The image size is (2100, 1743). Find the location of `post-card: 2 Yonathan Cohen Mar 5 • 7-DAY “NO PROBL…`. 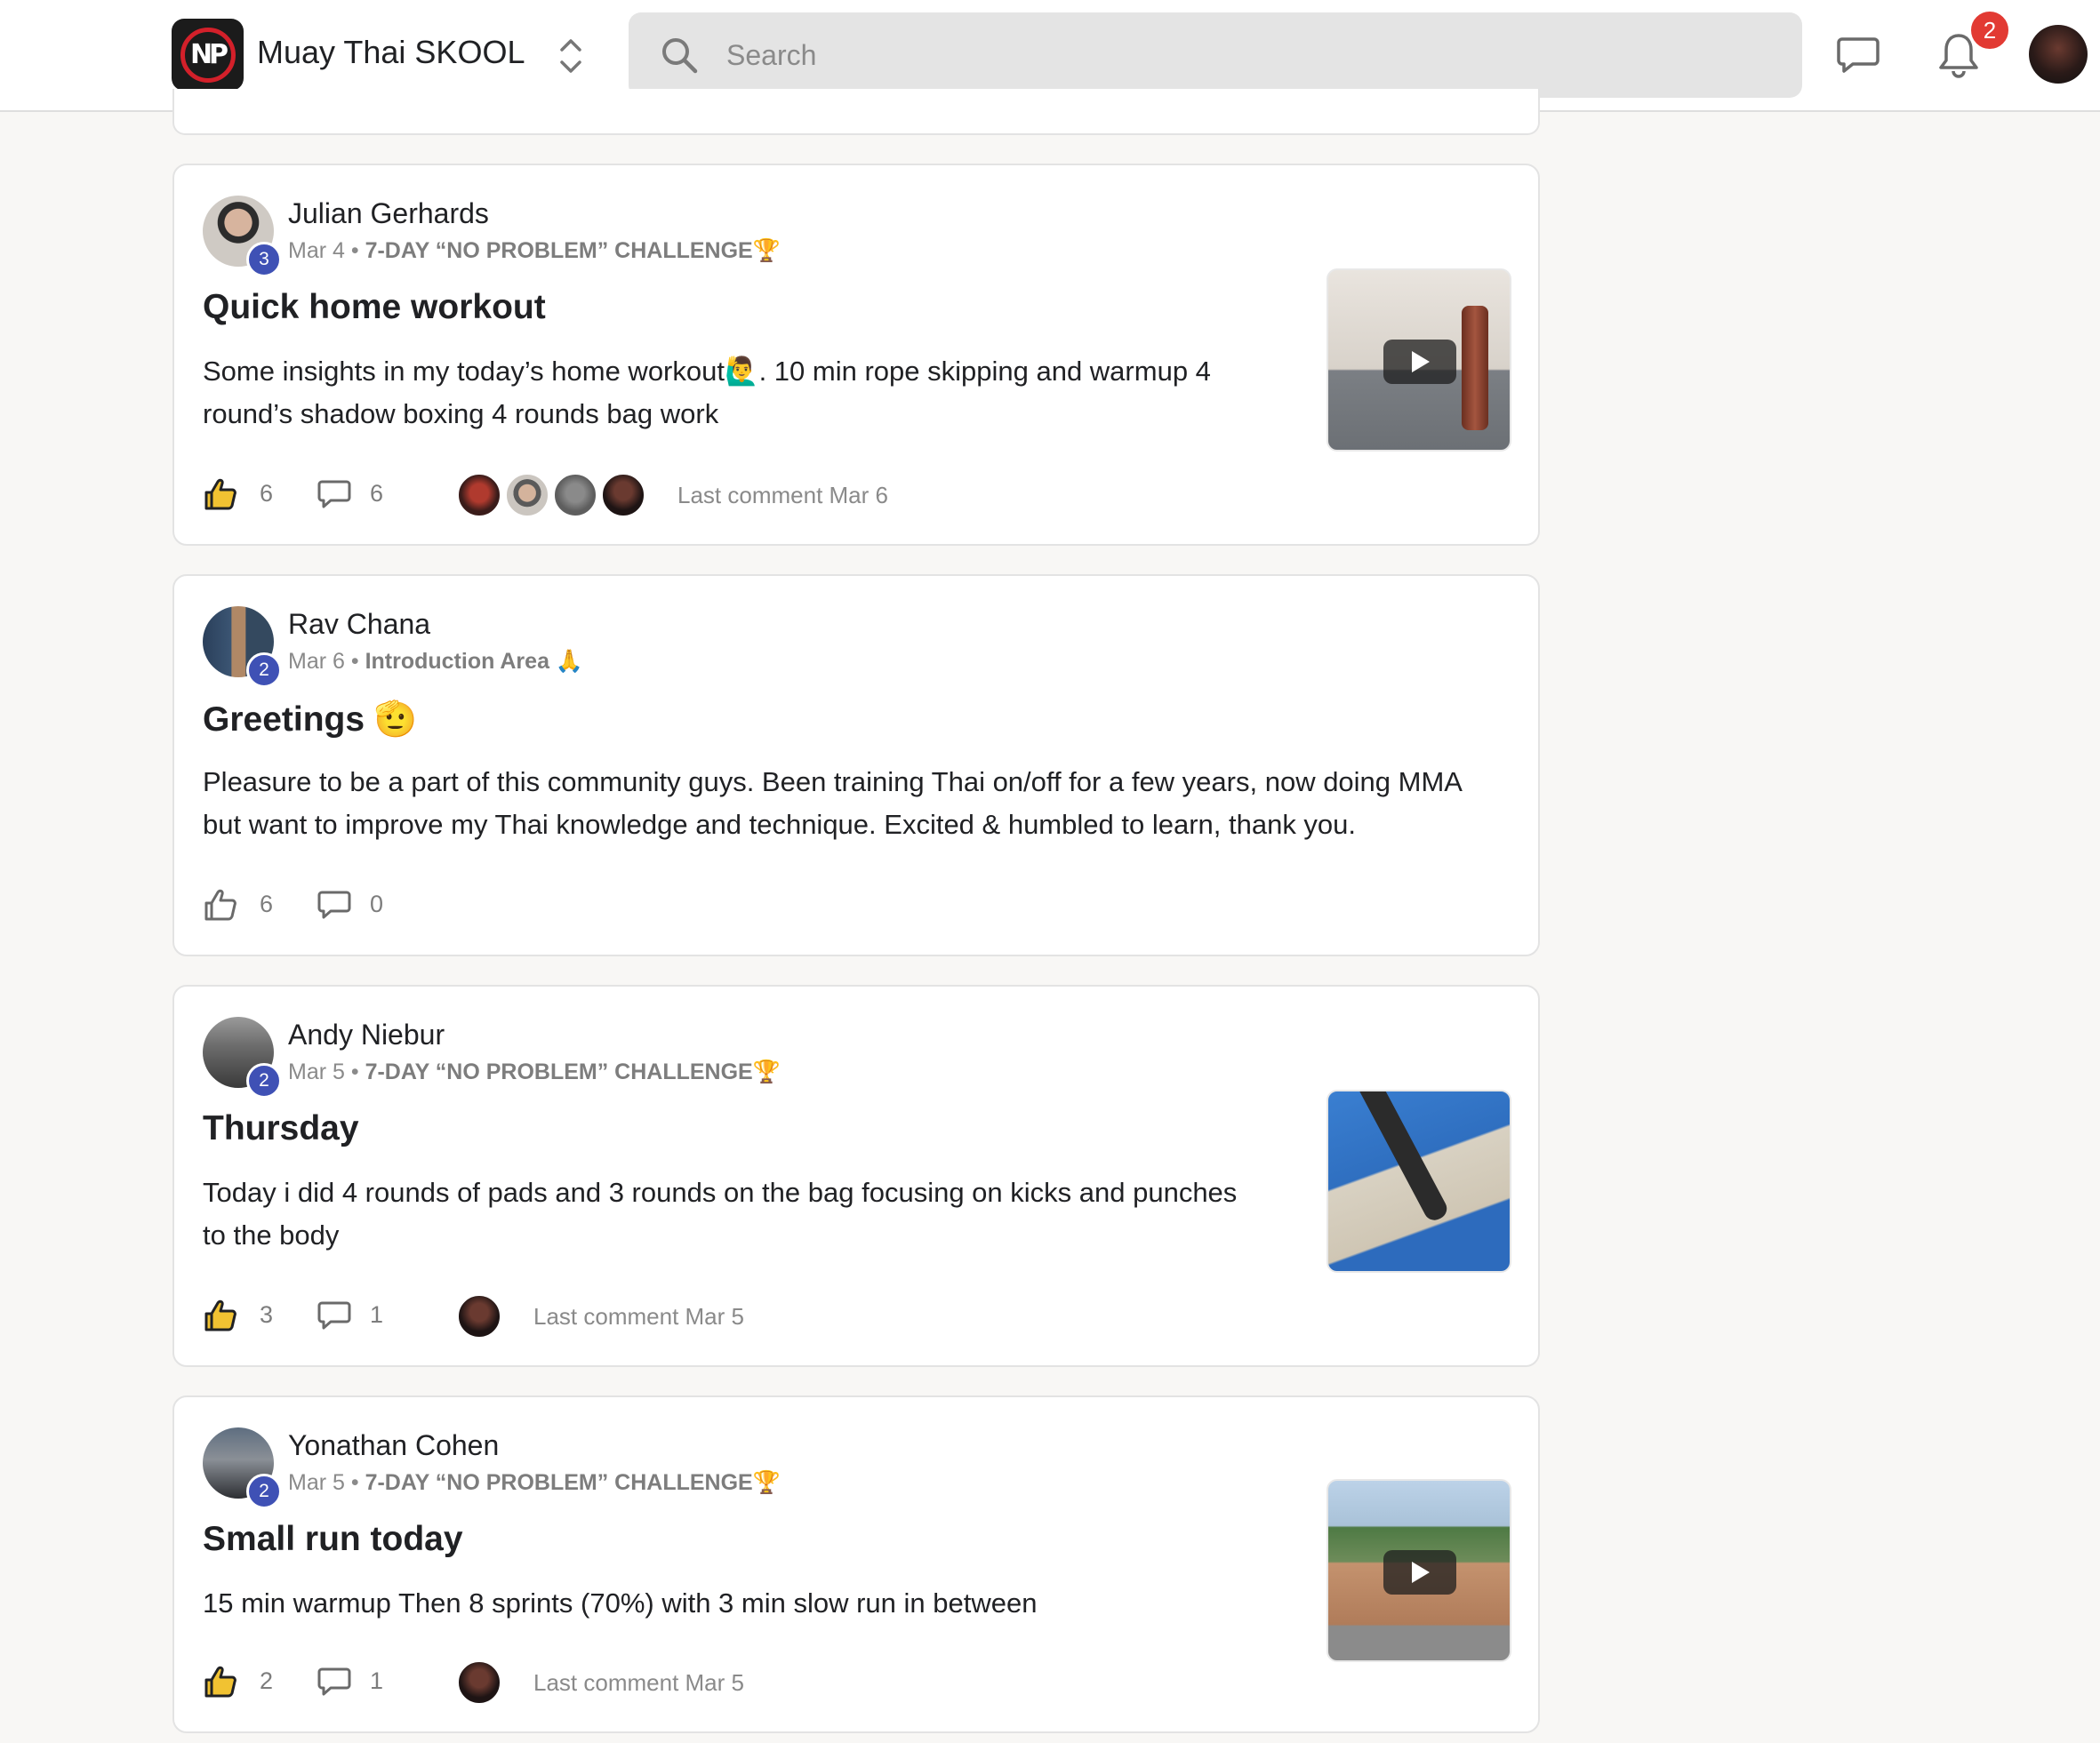

post-card: 2 Yonathan Cohen Mar 5 • 7-DAY “NO PROBL… is located at coordinates (856, 1564).